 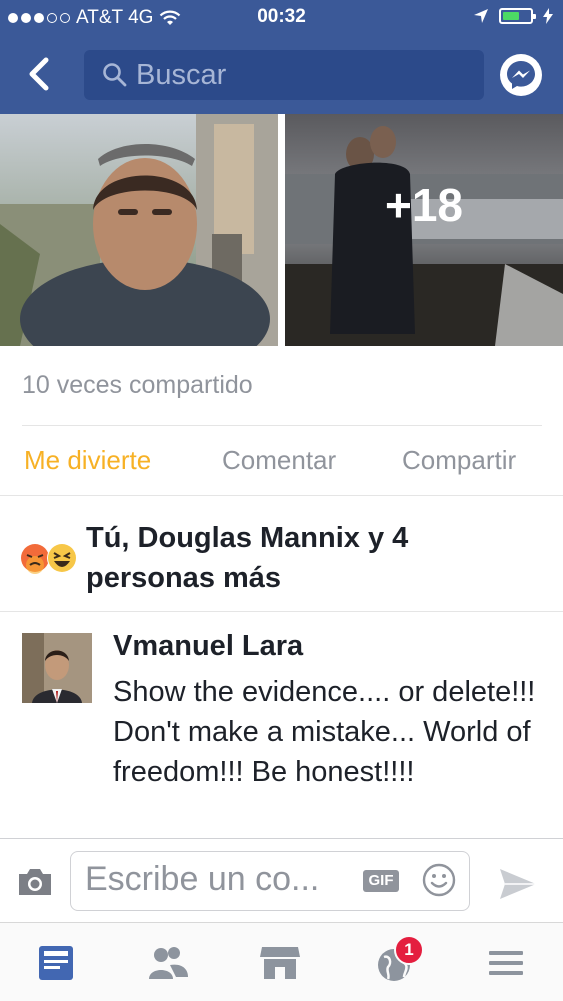 I want to click on notifications-tab: 1, so click(x=399, y=959).